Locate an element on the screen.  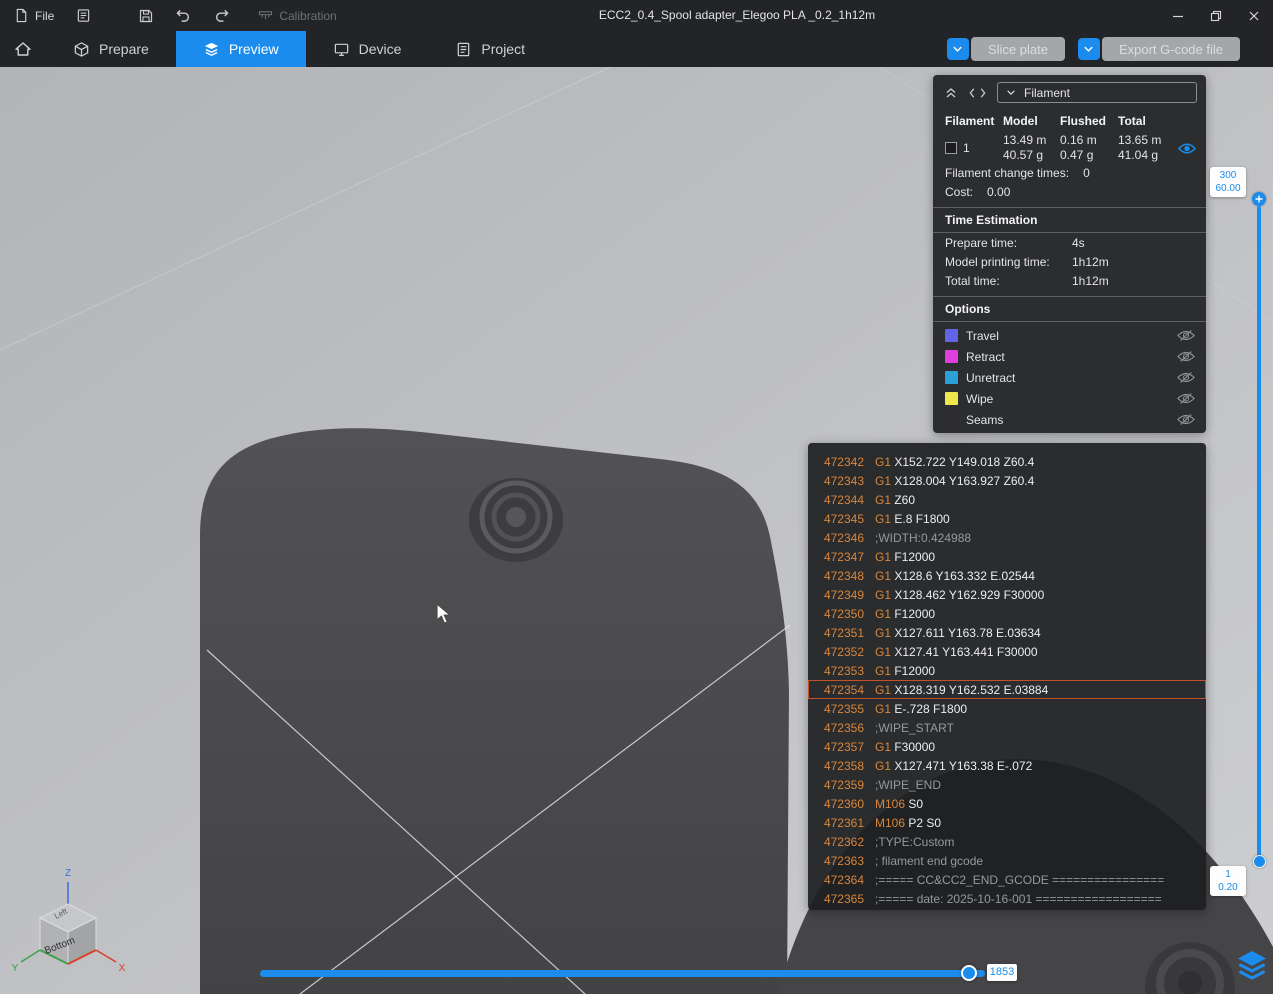
gcode-line: 472343 G1 X128.004 Y163.927 Z60.4 is located at coordinates (1007, 480).